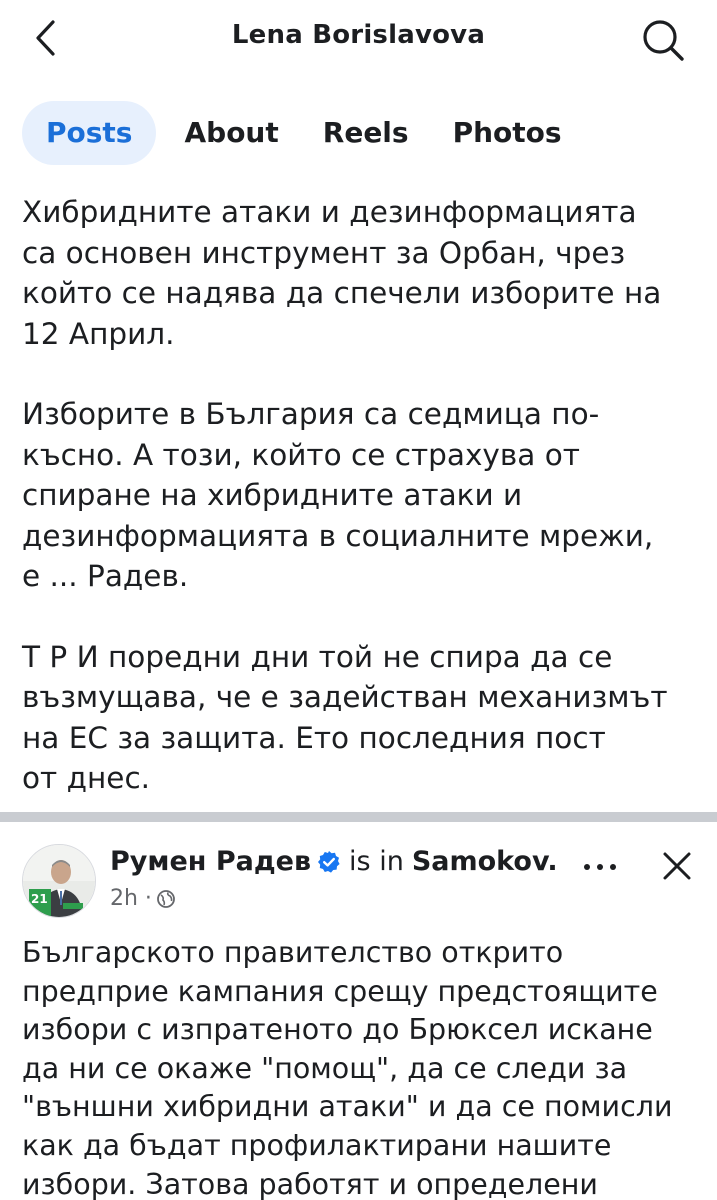 Image resolution: width=717 pixels, height=1200 pixels. I want to click on post-meta: 2h ·, so click(143, 898).